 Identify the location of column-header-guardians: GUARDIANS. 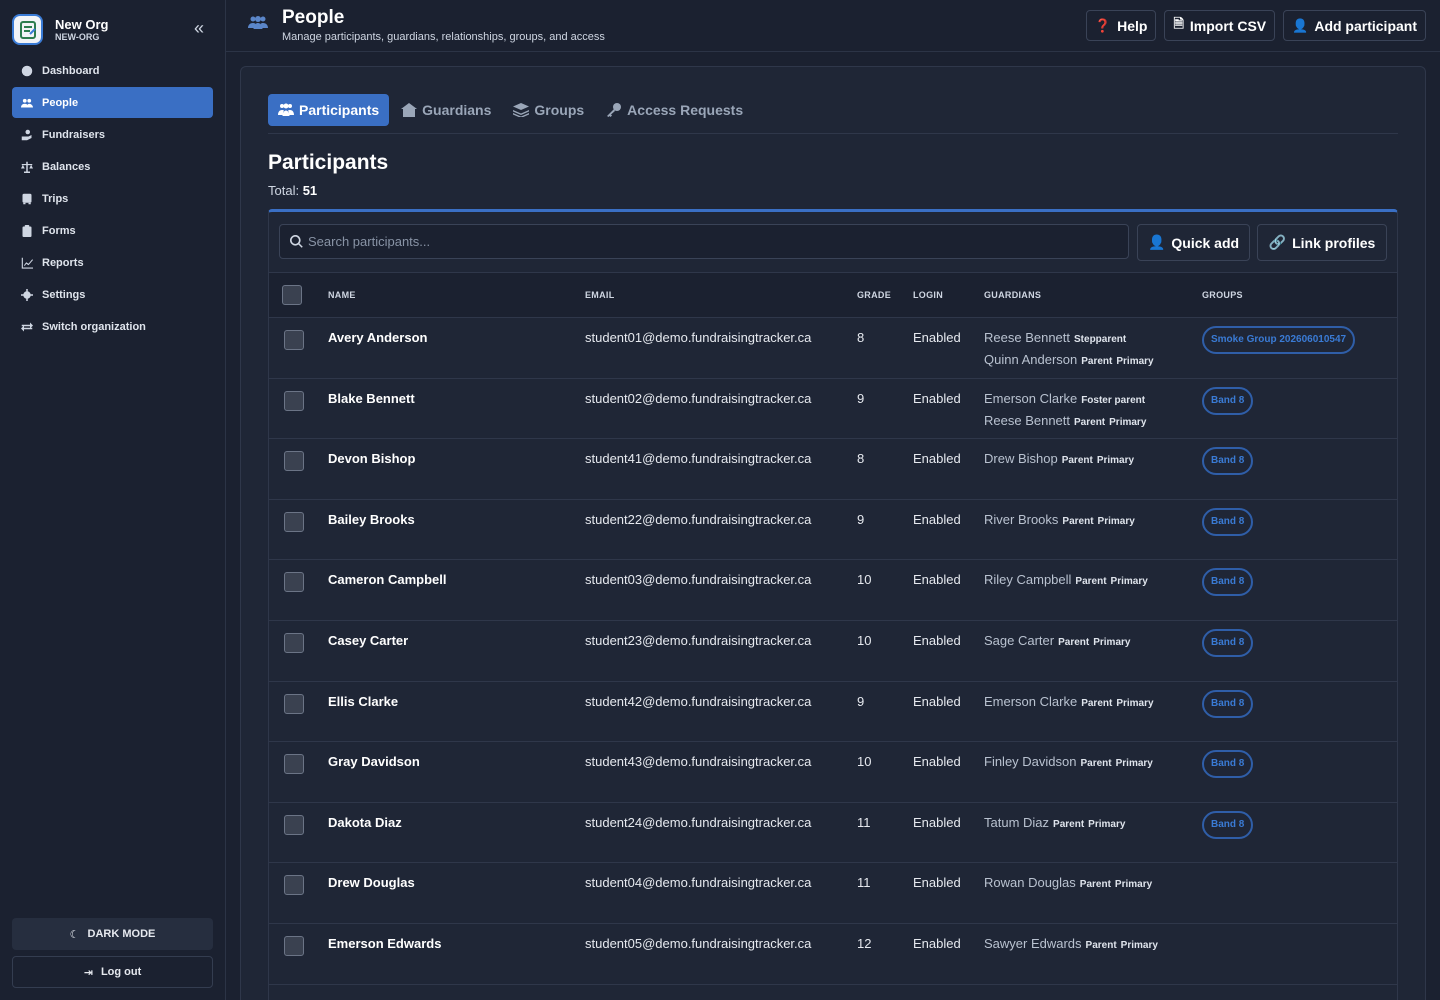
(1012, 295).